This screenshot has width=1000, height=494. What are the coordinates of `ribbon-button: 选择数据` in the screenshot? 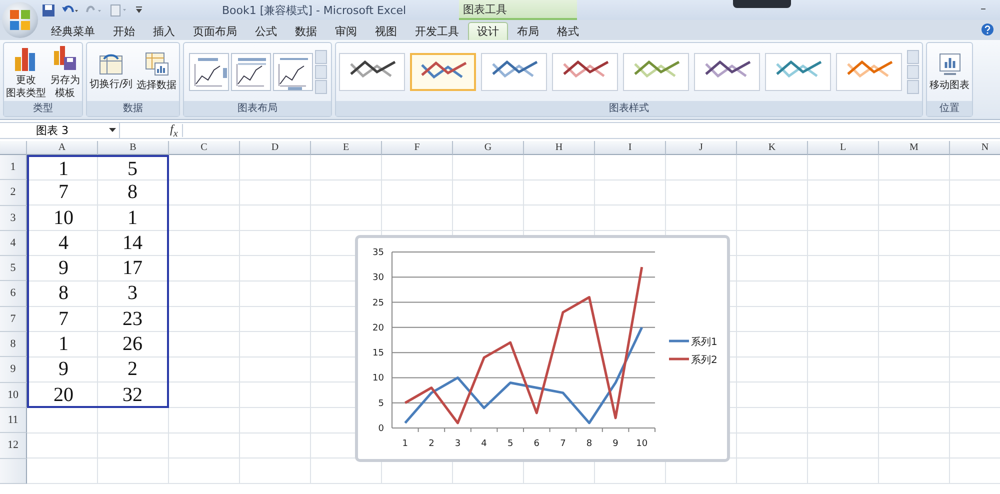 It's located at (157, 72).